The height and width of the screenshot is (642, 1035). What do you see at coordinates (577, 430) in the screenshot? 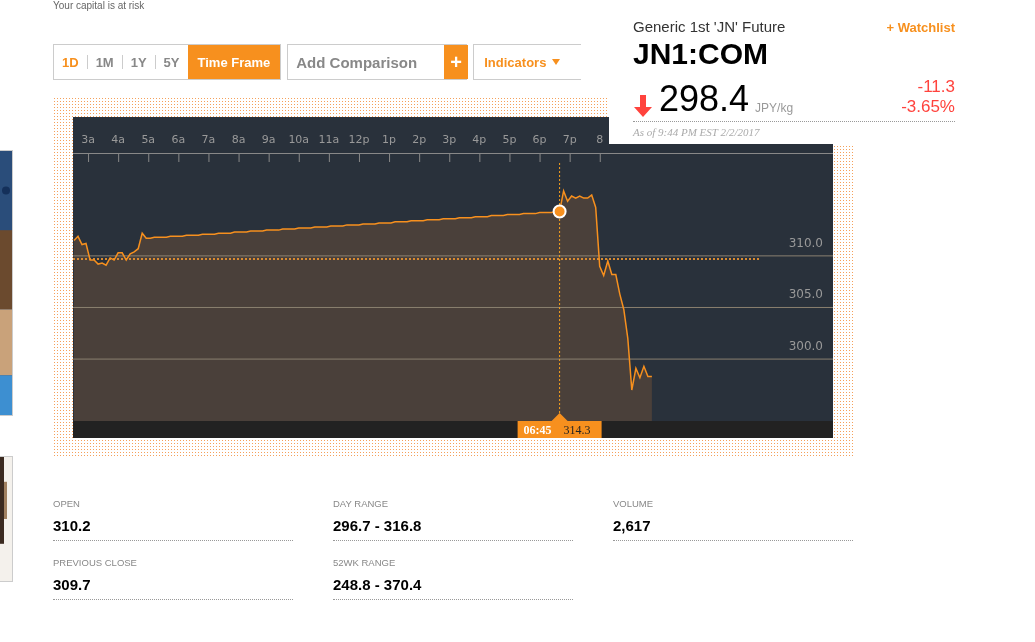
I see `tooltip-value: 314.3` at bounding box center [577, 430].